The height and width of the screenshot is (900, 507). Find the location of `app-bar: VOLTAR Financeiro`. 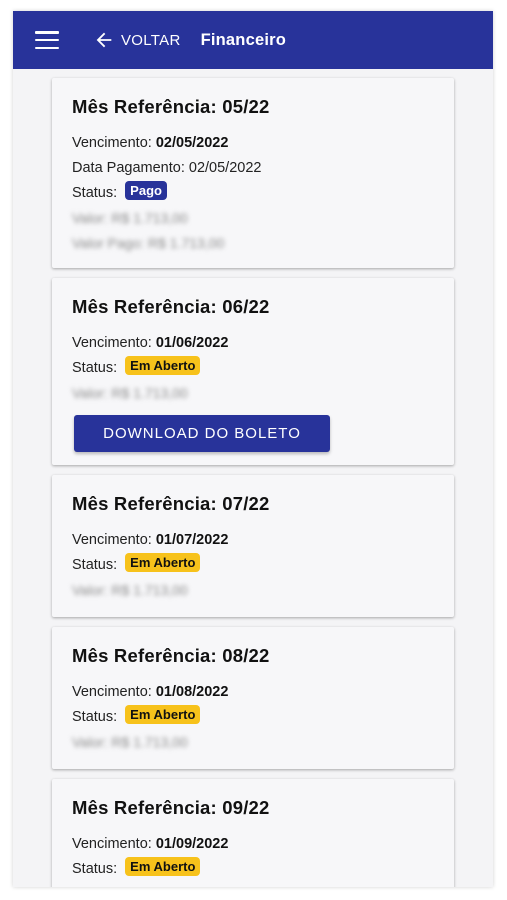

app-bar: VOLTAR Financeiro is located at coordinates (253, 40).